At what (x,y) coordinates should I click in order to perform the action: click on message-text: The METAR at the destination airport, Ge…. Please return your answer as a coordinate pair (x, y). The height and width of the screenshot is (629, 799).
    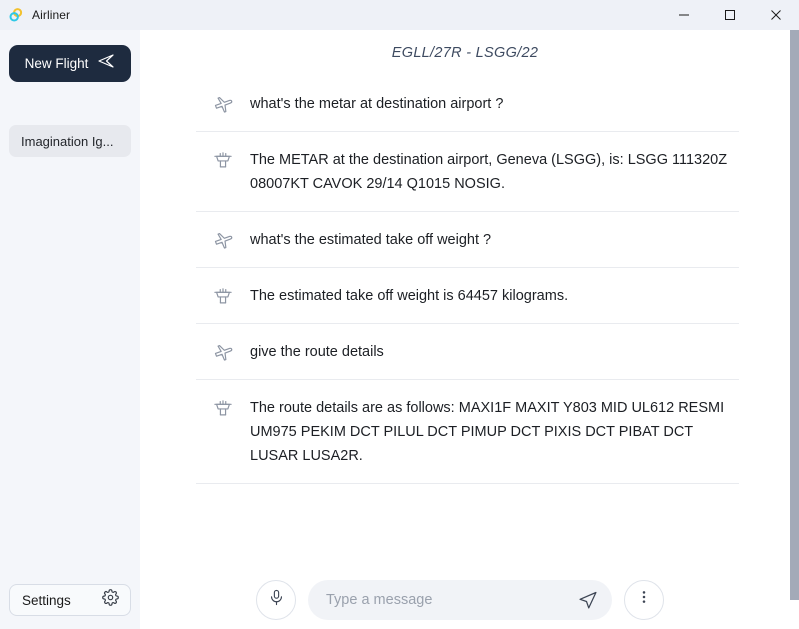
    Looking at the image, I should click on (489, 172).